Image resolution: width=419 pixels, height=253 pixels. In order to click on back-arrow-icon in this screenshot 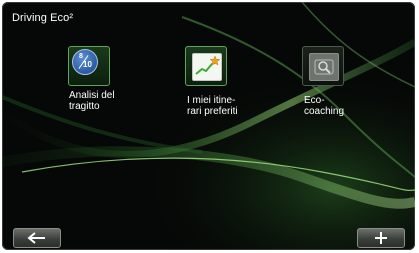, I will do `click(36, 238)`.